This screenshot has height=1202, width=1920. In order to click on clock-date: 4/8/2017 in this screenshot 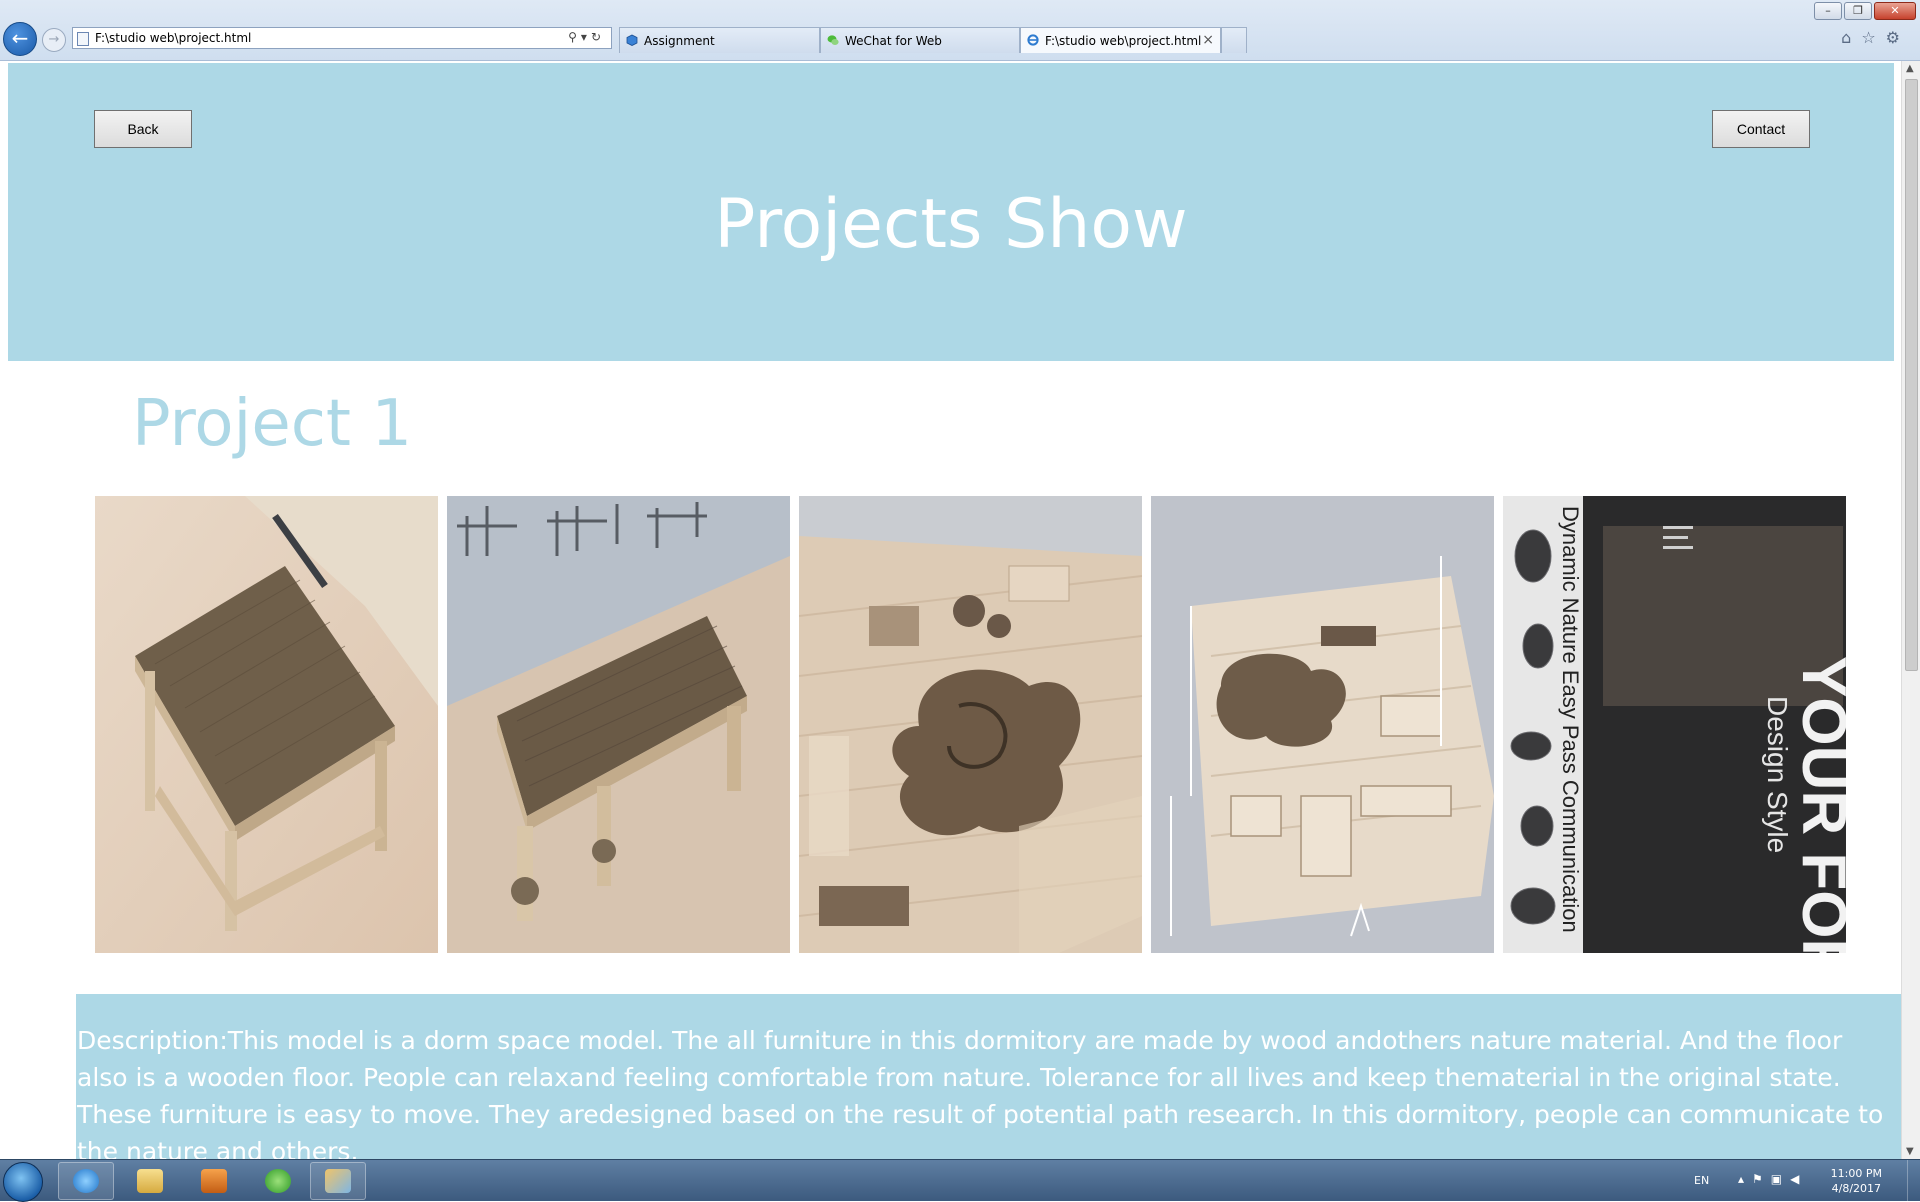, I will do `click(1856, 1188)`.